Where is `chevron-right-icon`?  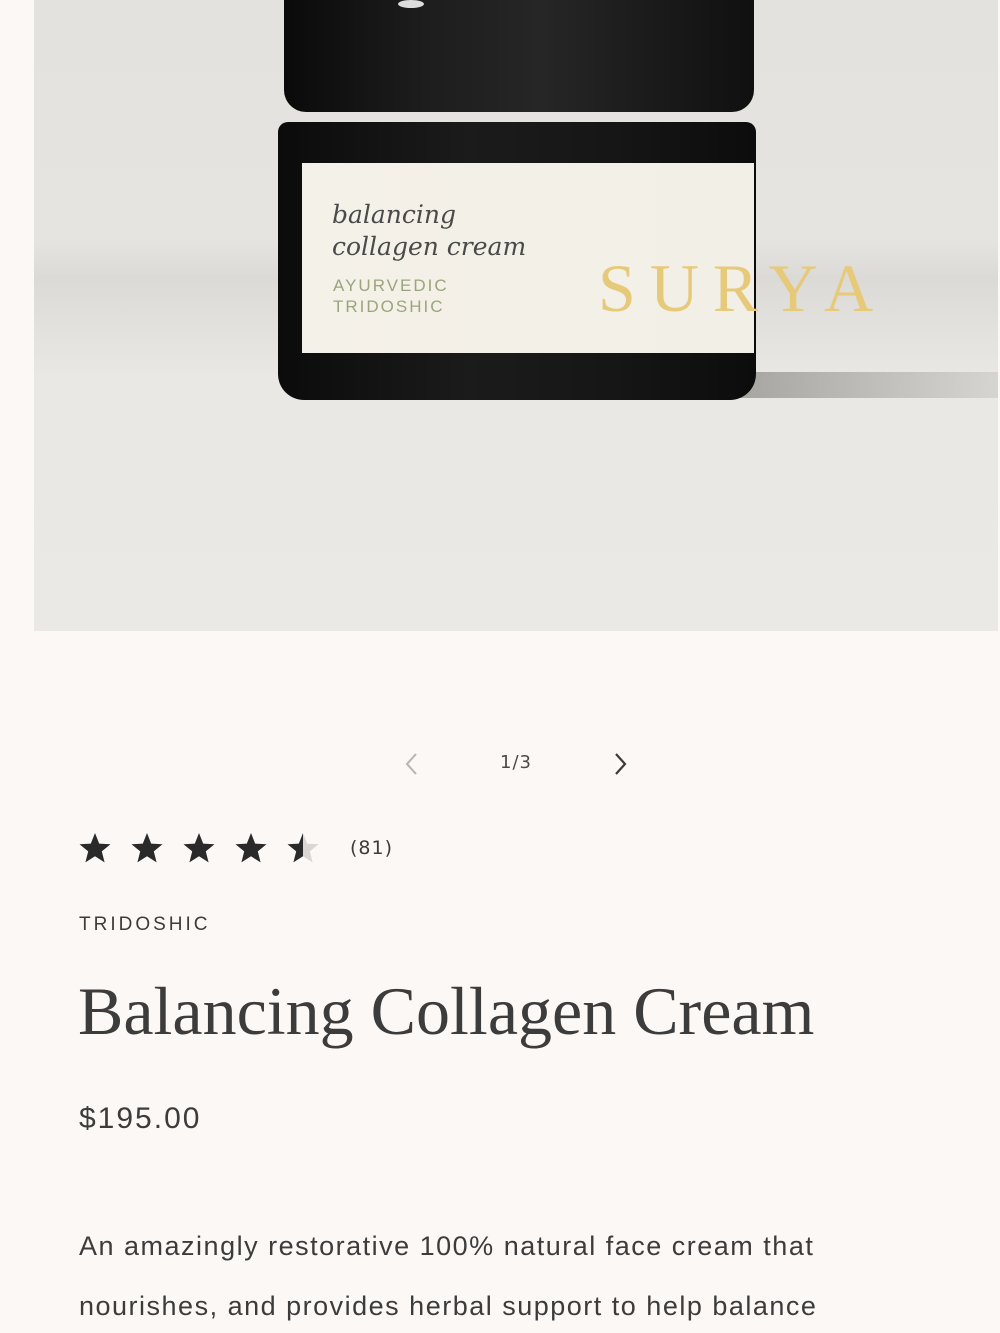
chevron-right-icon is located at coordinates (621, 764).